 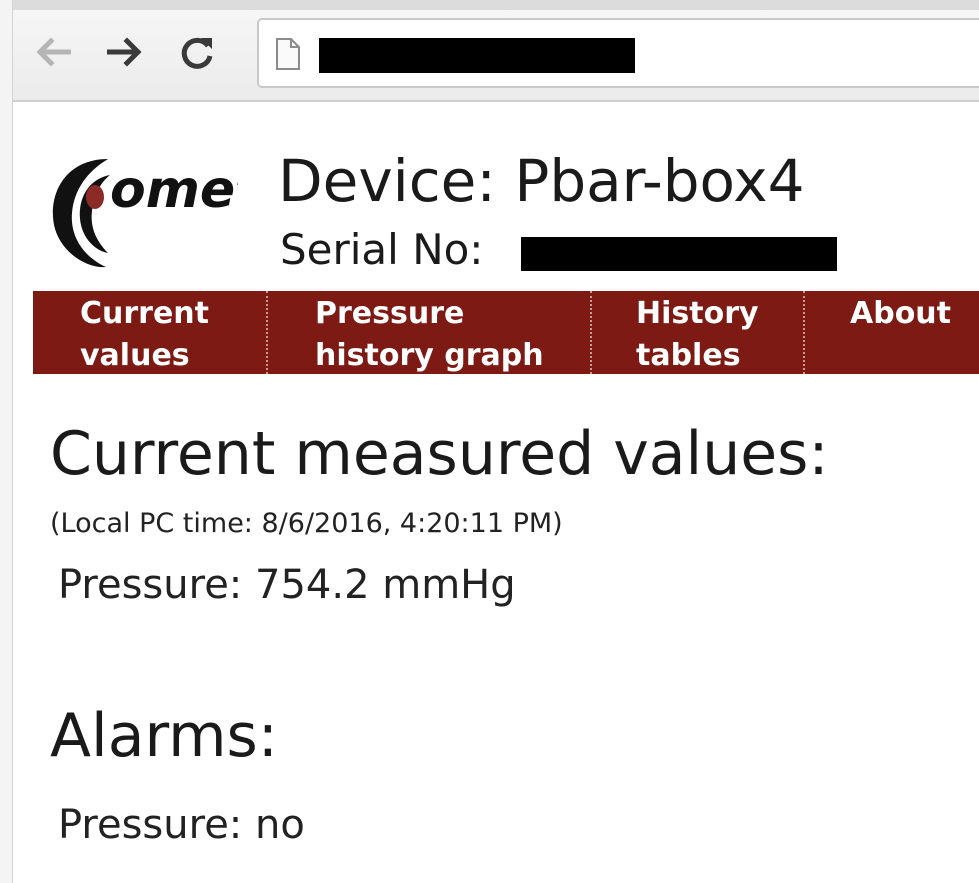 What do you see at coordinates (312, 585) in the screenshot?
I see `pressure-value: 754.2` at bounding box center [312, 585].